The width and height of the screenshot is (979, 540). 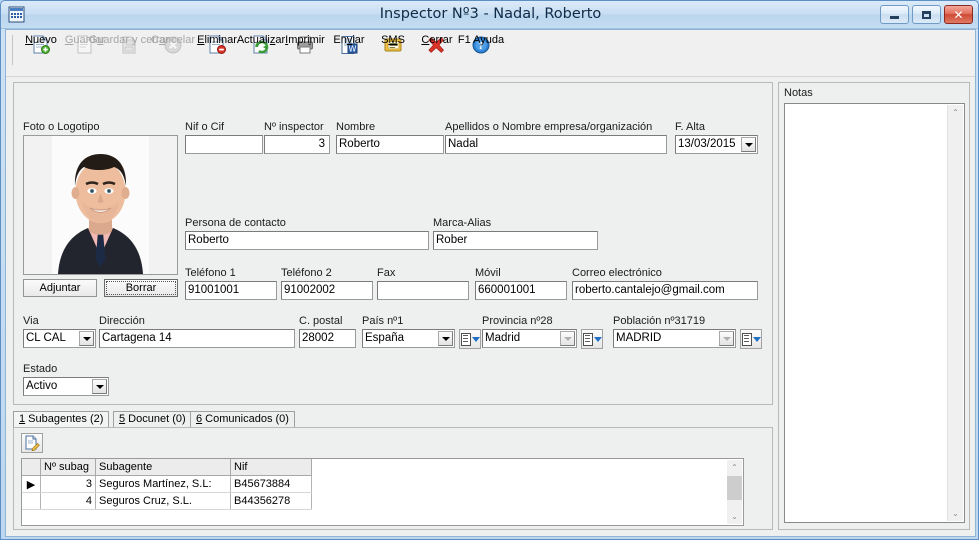 I want to click on fecha-alta-value: 13/03/2015, so click(x=707, y=144).